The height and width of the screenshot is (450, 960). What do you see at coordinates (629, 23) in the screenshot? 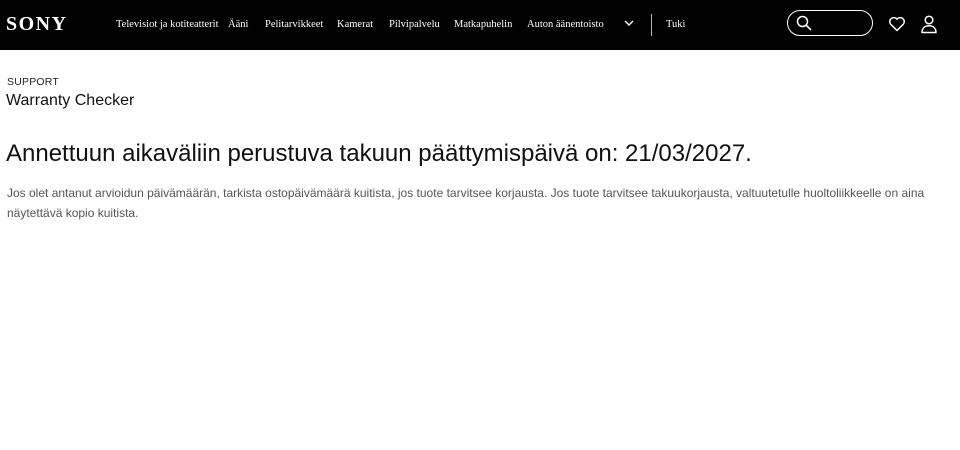
I see `chevron-down-icon` at bounding box center [629, 23].